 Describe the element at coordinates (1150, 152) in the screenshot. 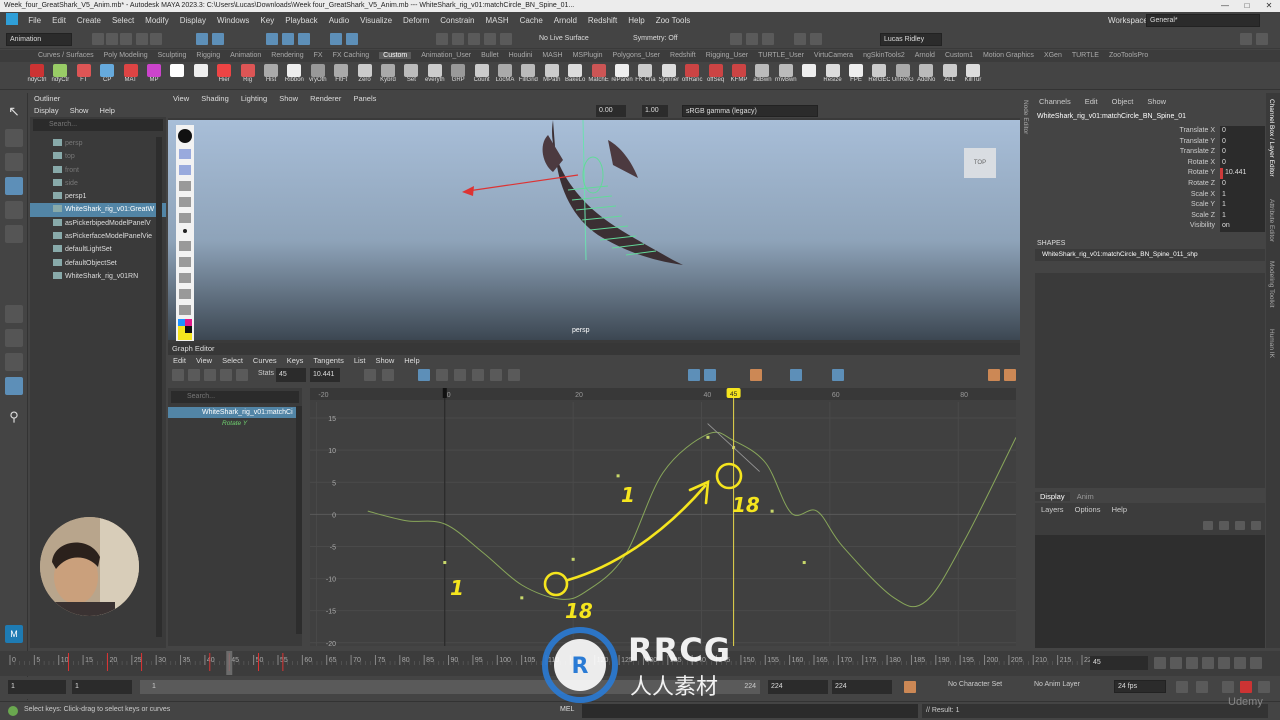

I see `channel-row: Translate Z 0` at that location.